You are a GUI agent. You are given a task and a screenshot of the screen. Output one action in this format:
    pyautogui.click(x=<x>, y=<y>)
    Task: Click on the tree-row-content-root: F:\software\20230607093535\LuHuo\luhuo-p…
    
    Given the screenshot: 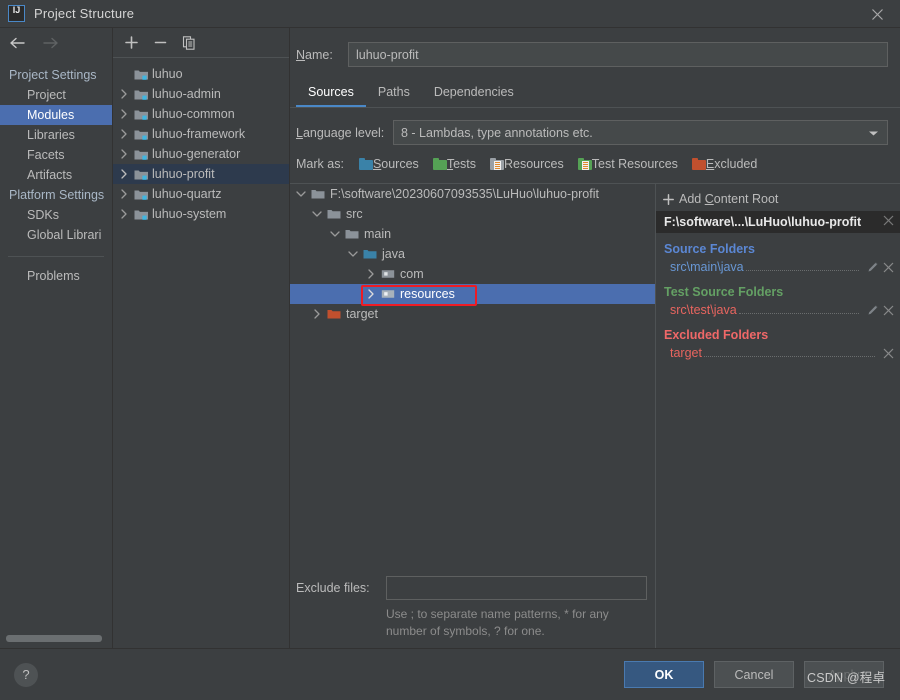 What is the action you would take?
    pyautogui.click(x=472, y=194)
    